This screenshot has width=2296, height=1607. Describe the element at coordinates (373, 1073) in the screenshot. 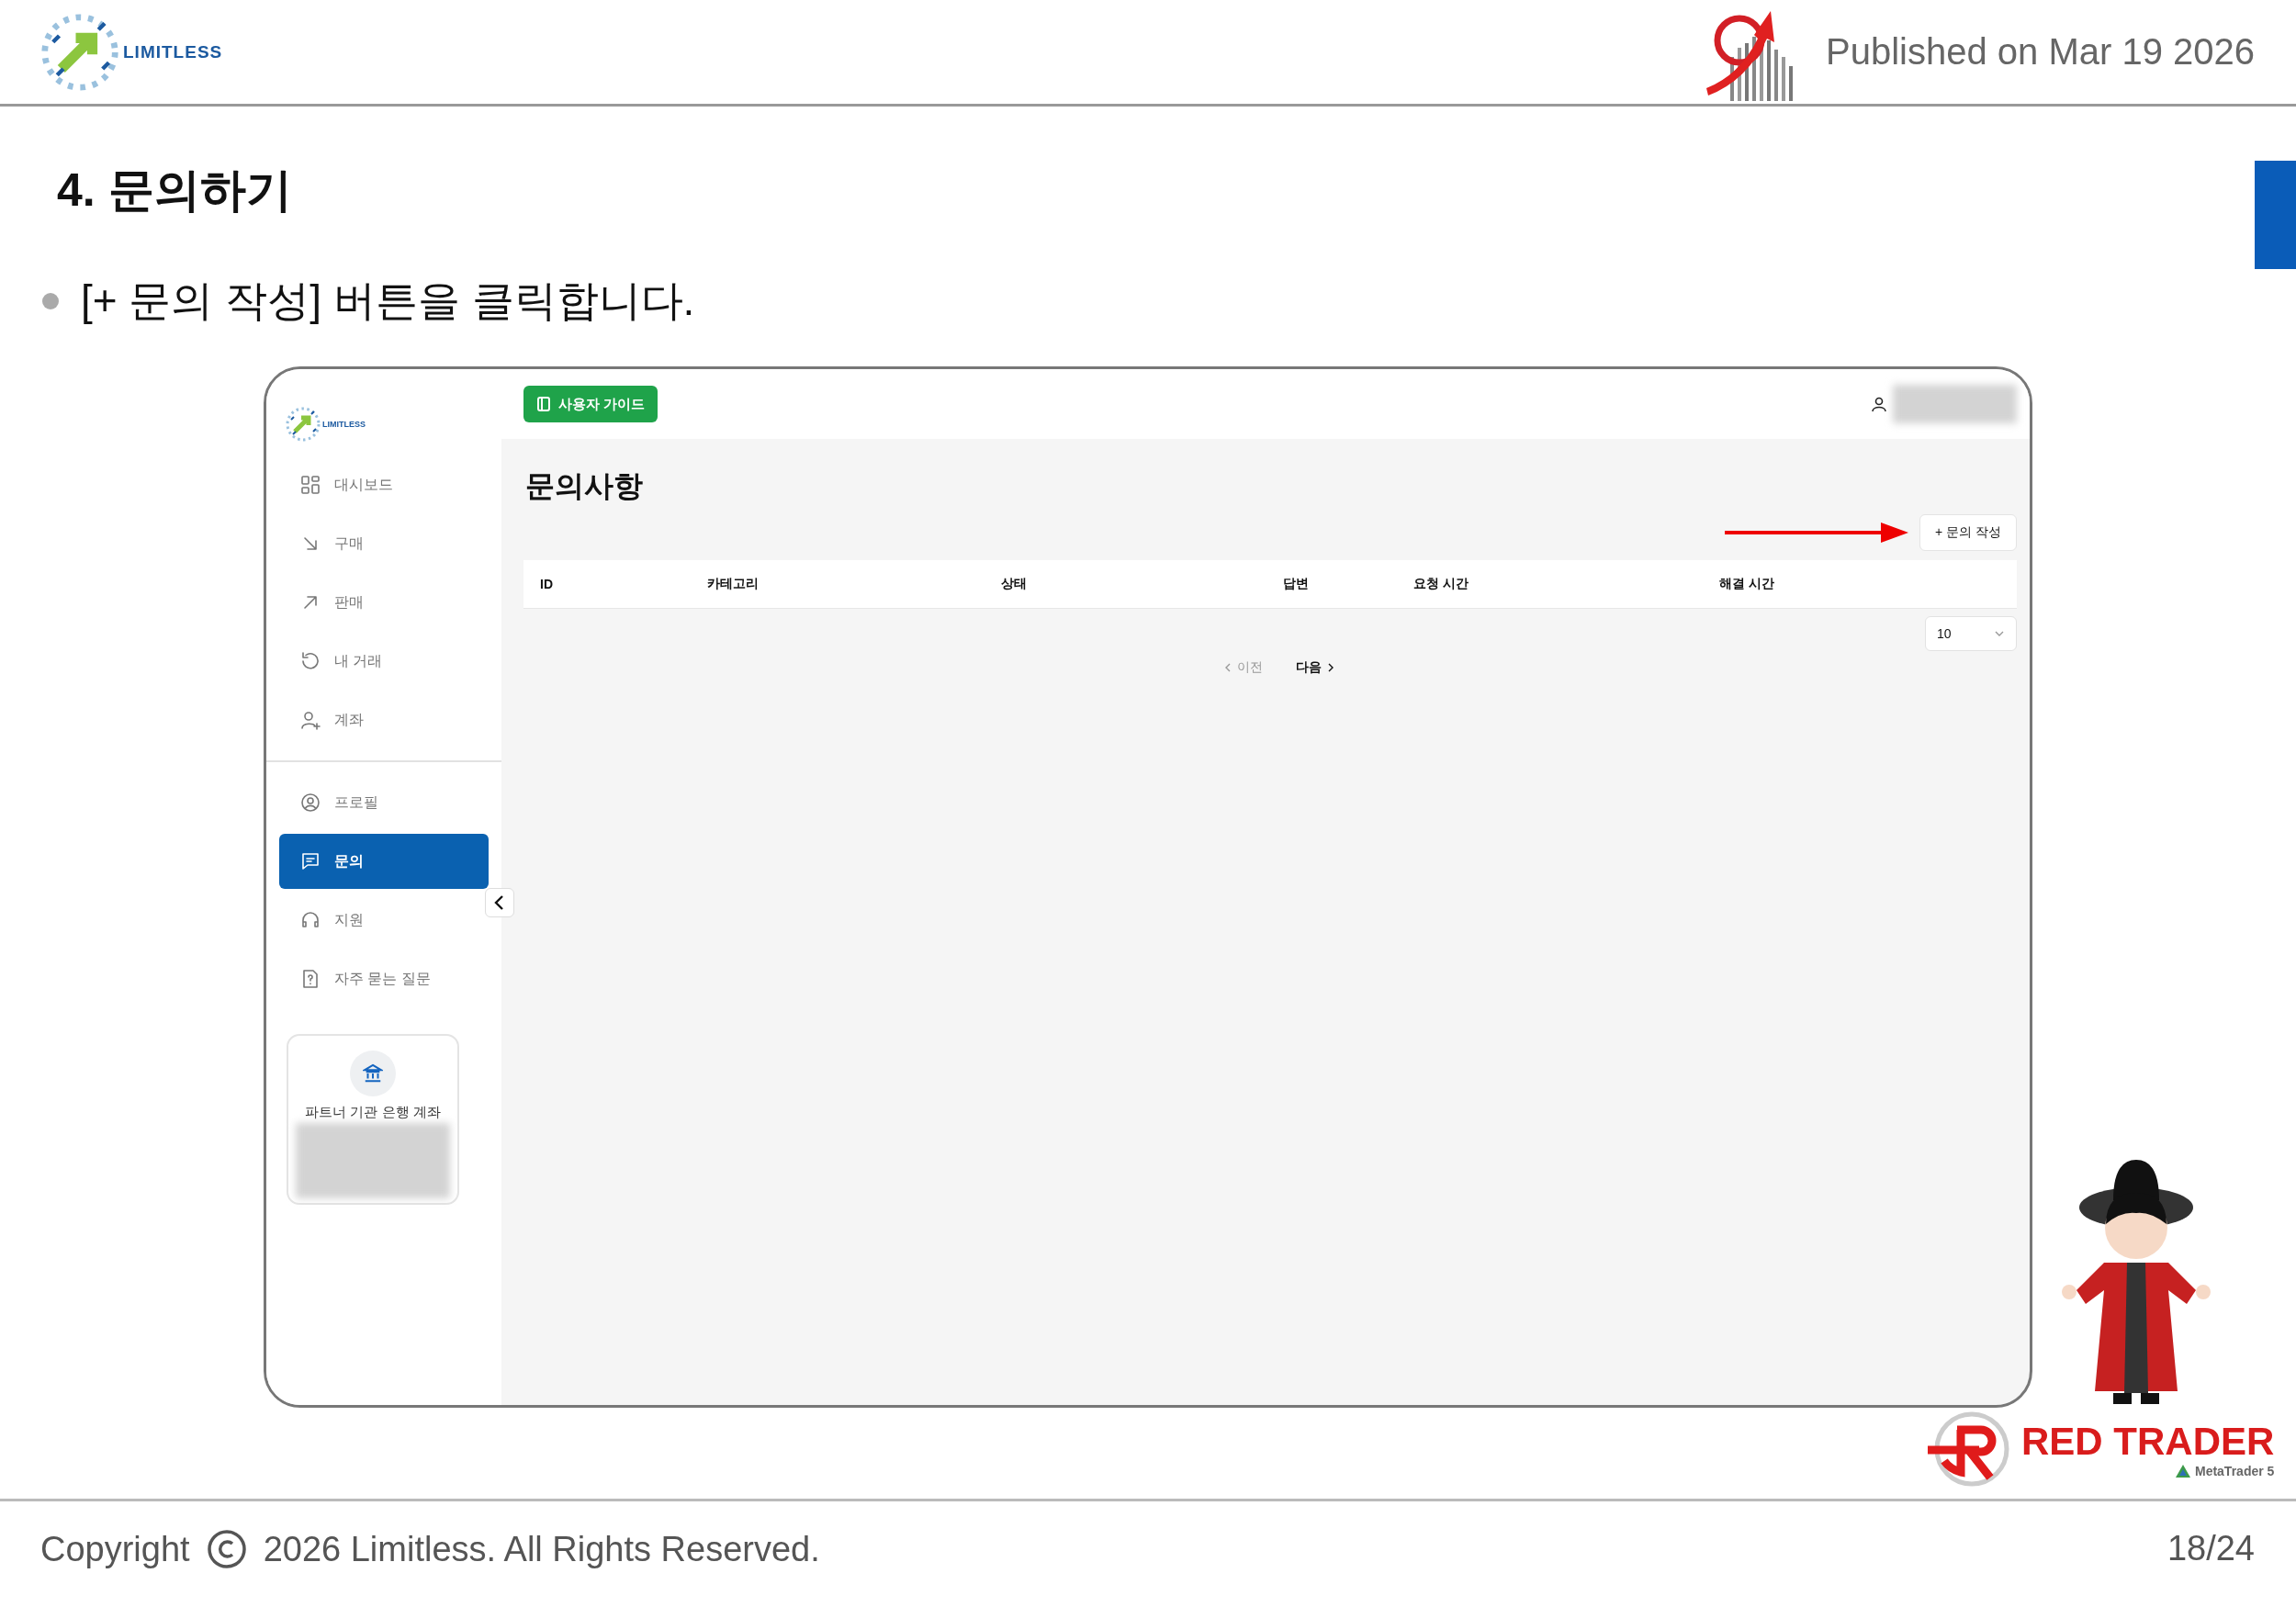

I see `bank-icon` at that location.